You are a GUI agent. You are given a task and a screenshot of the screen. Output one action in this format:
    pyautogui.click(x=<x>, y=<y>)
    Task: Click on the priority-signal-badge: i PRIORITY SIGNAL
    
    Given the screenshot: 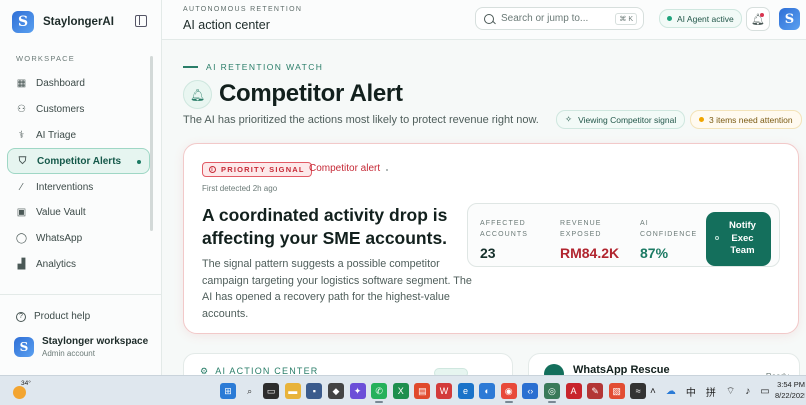 What is the action you would take?
    pyautogui.click(x=257, y=169)
    